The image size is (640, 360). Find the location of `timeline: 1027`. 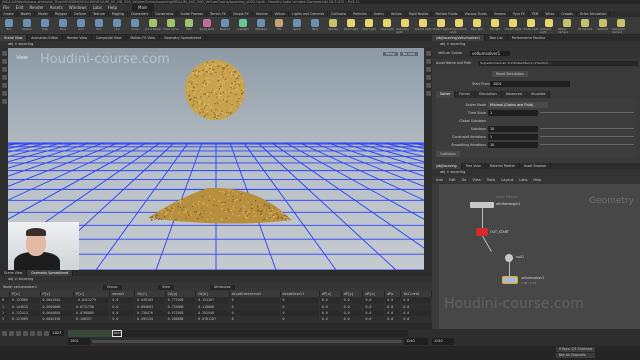

timeline: 1027 is located at coordinates (238, 333).